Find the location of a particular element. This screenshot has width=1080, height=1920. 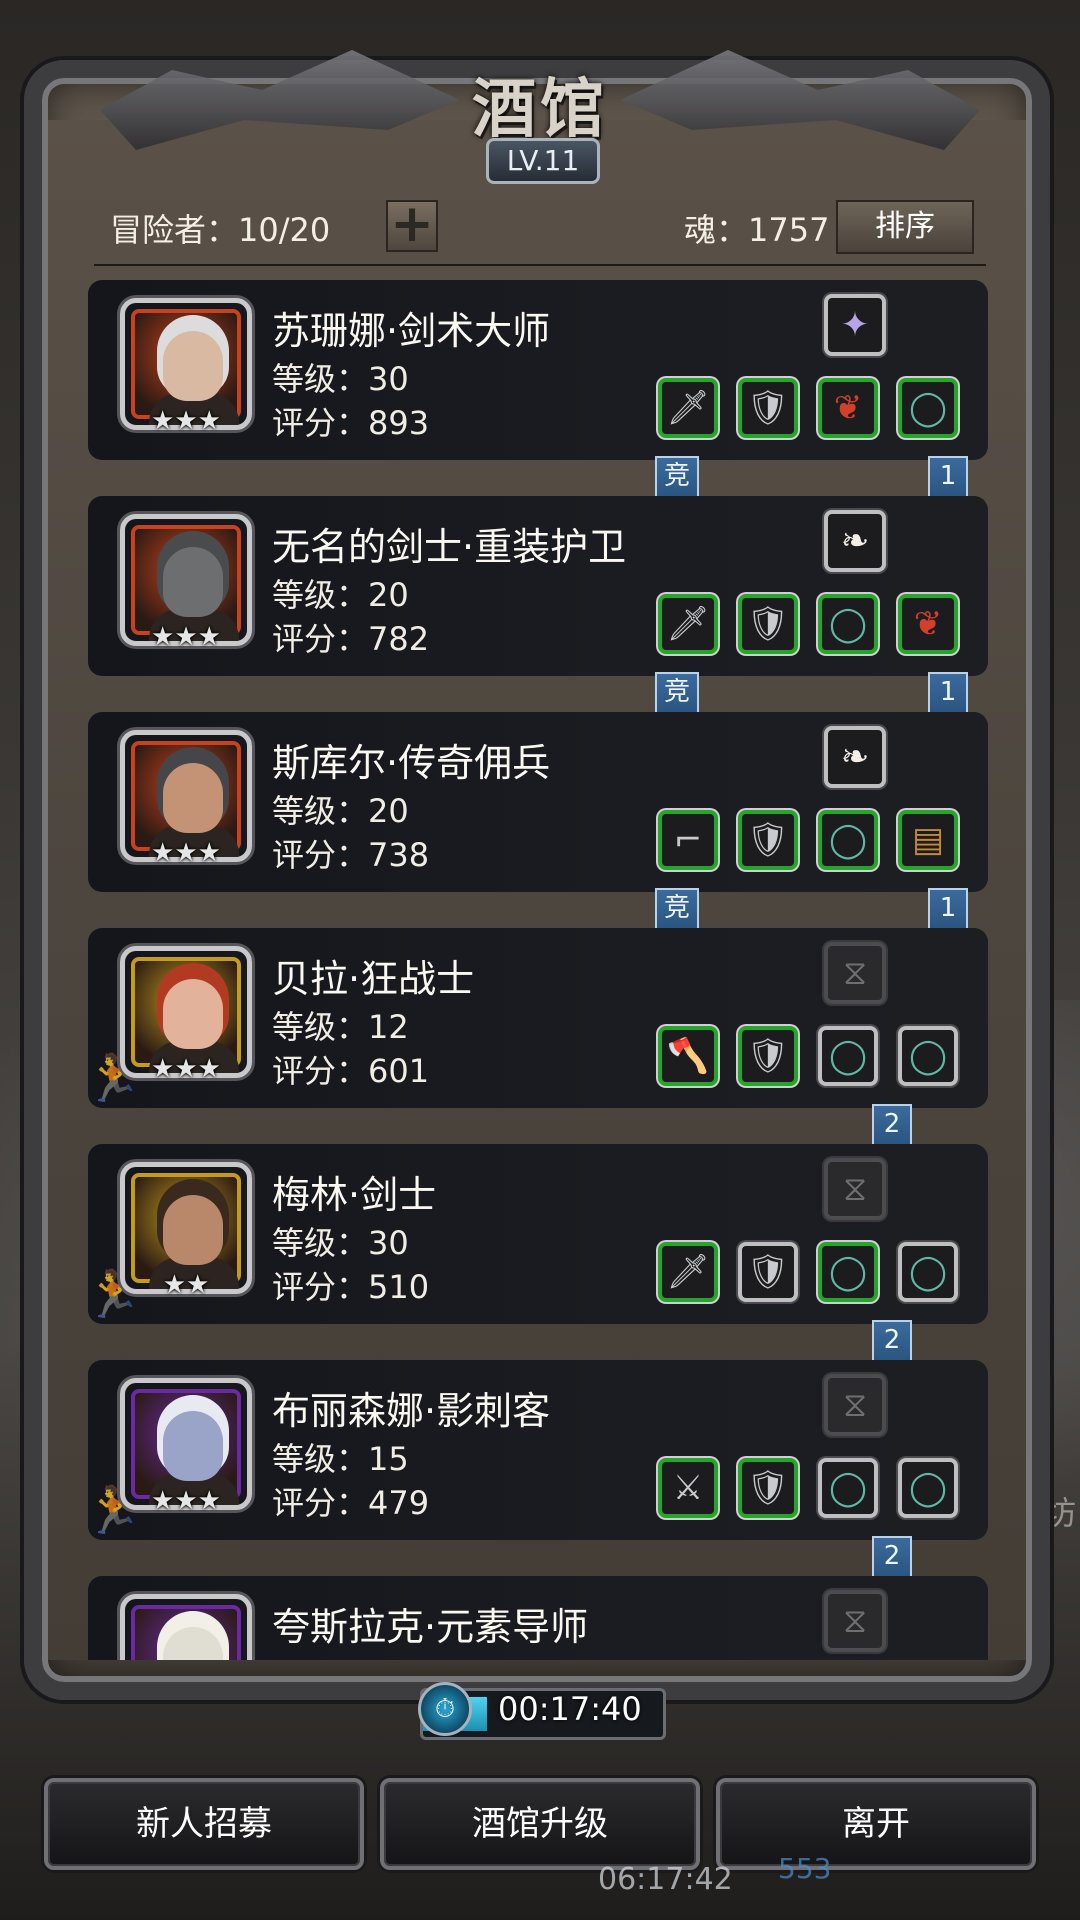

hero-score: 评分：479 is located at coordinates (351, 1503).